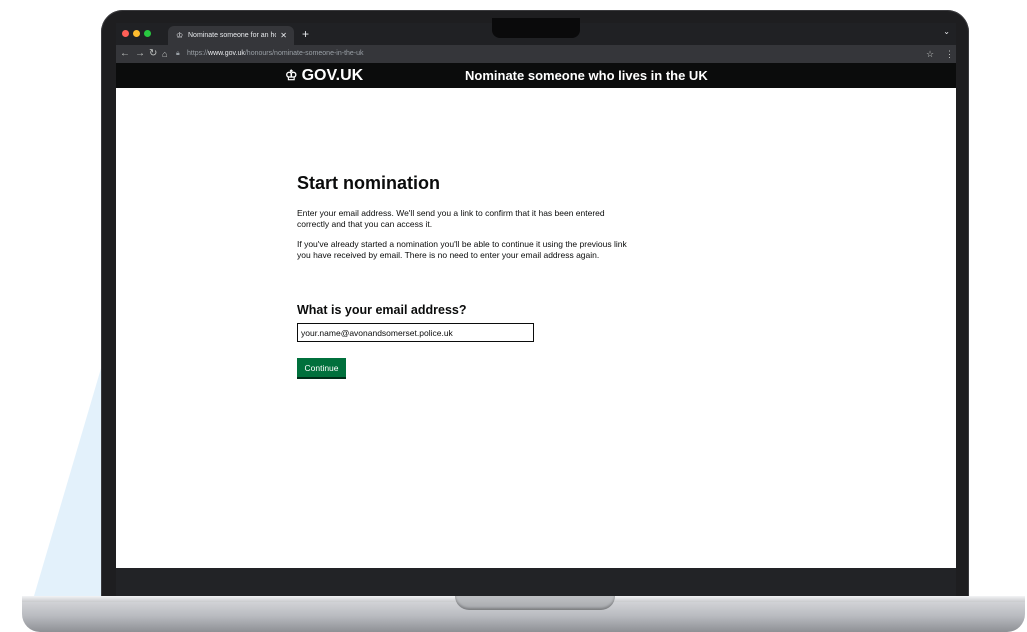 Image resolution: width=1027 pixels, height=632 pixels. What do you see at coordinates (535, 603) in the screenshot?
I see `laptop-hinge-notch` at bounding box center [535, 603].